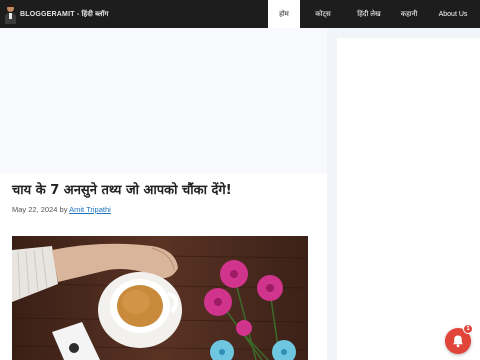  What do you see at coordinates (90, 209) in the screenshot?
I see `author-link: Amit Tripathi` at bounding box center [90, 209].